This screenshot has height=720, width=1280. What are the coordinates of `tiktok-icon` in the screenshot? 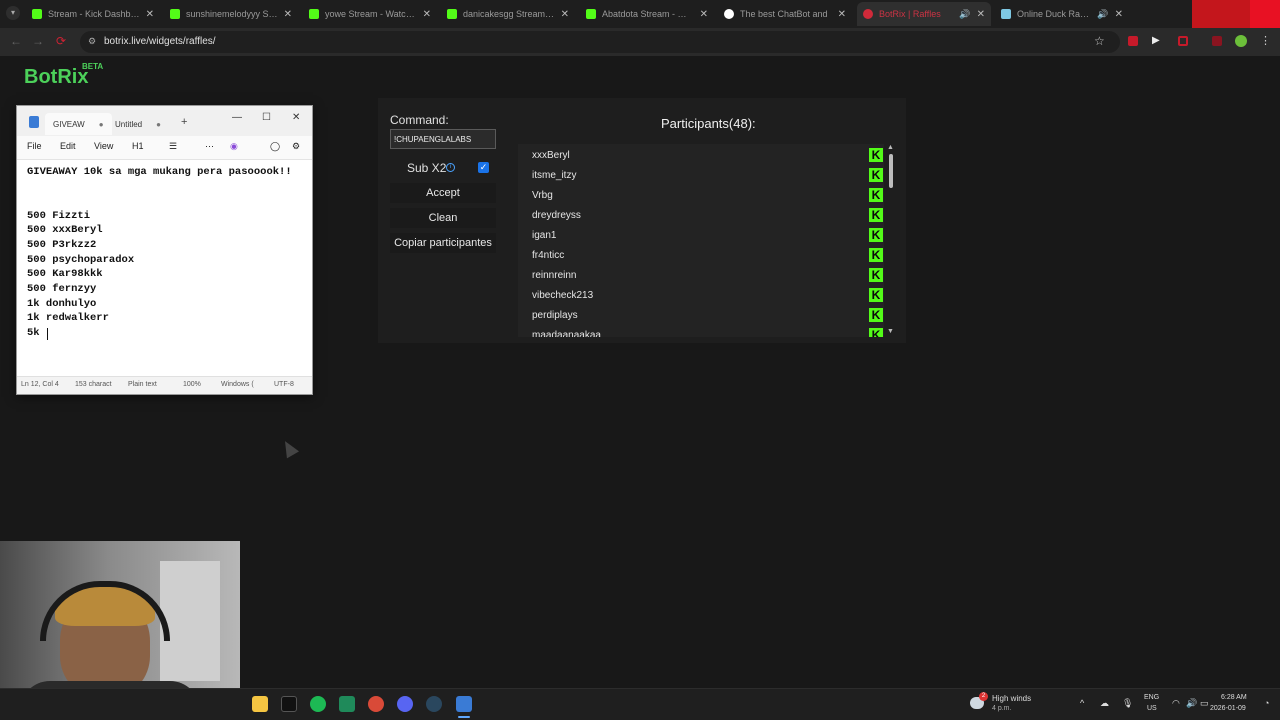 It's located at (289, 704).